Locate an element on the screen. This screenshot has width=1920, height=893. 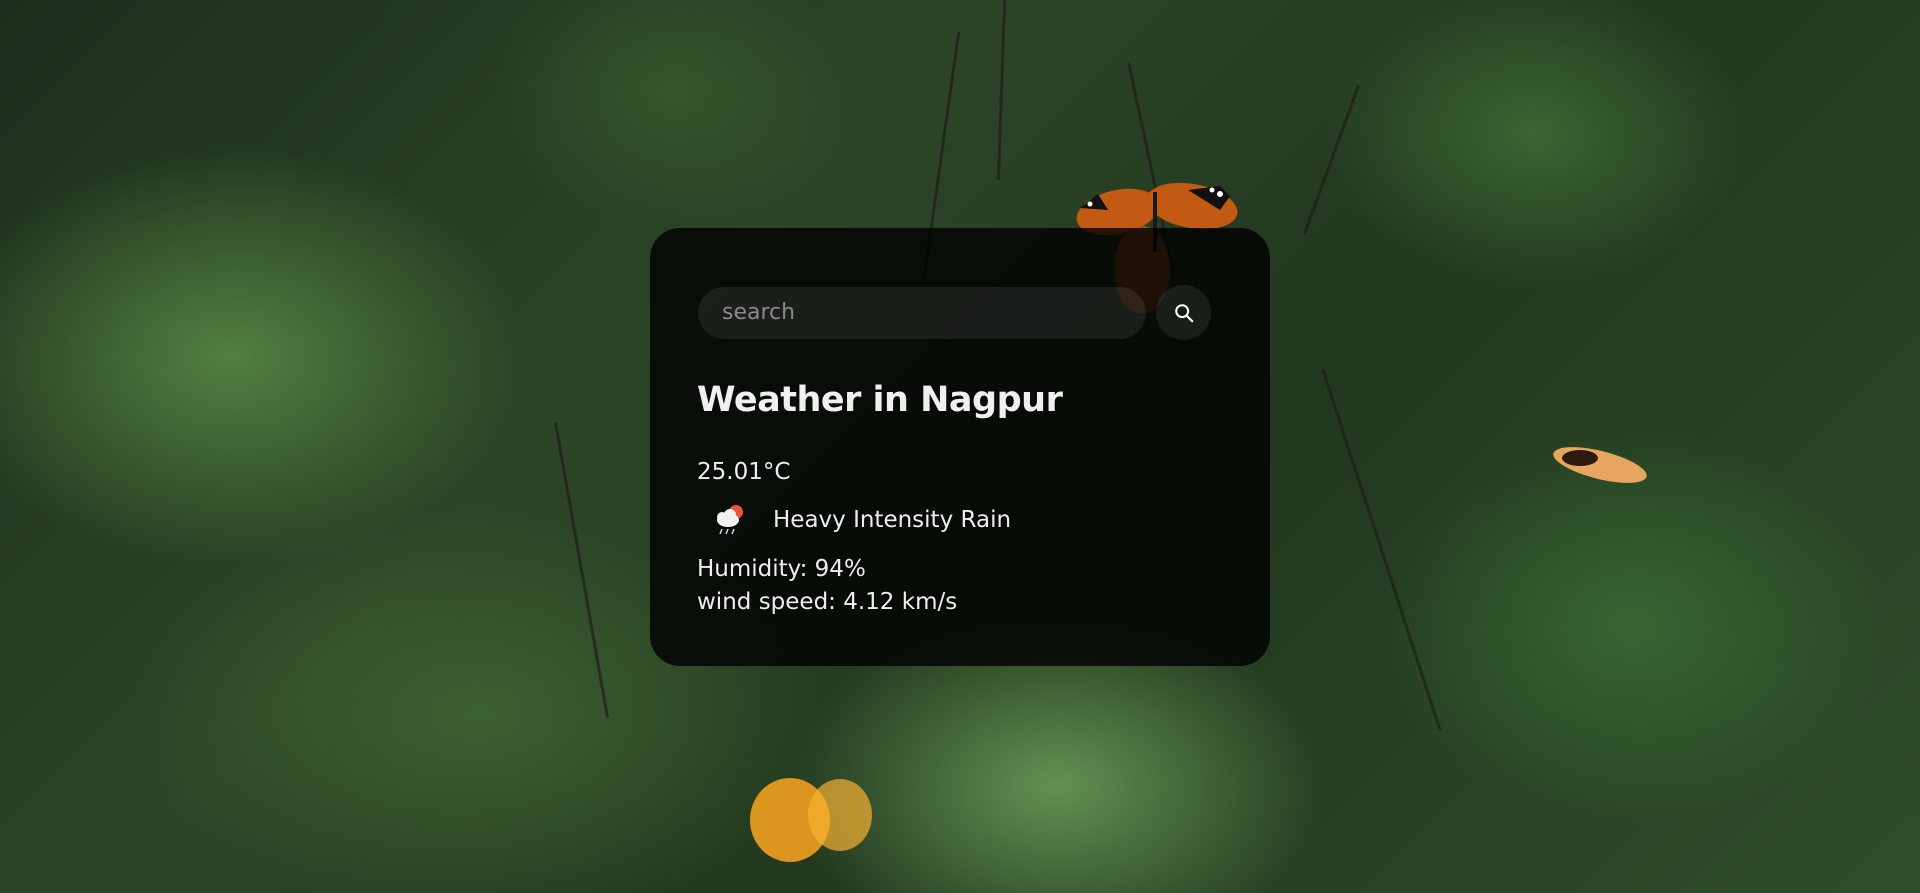
humidity: Humidity: 94% is located at coordinates (781, 569).